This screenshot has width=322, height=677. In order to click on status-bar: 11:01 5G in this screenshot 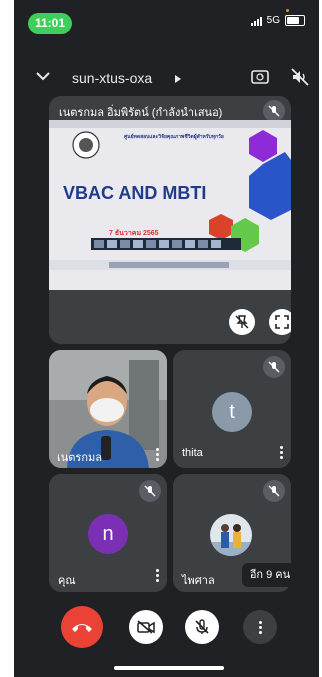, I will do `click(166, 22)`.